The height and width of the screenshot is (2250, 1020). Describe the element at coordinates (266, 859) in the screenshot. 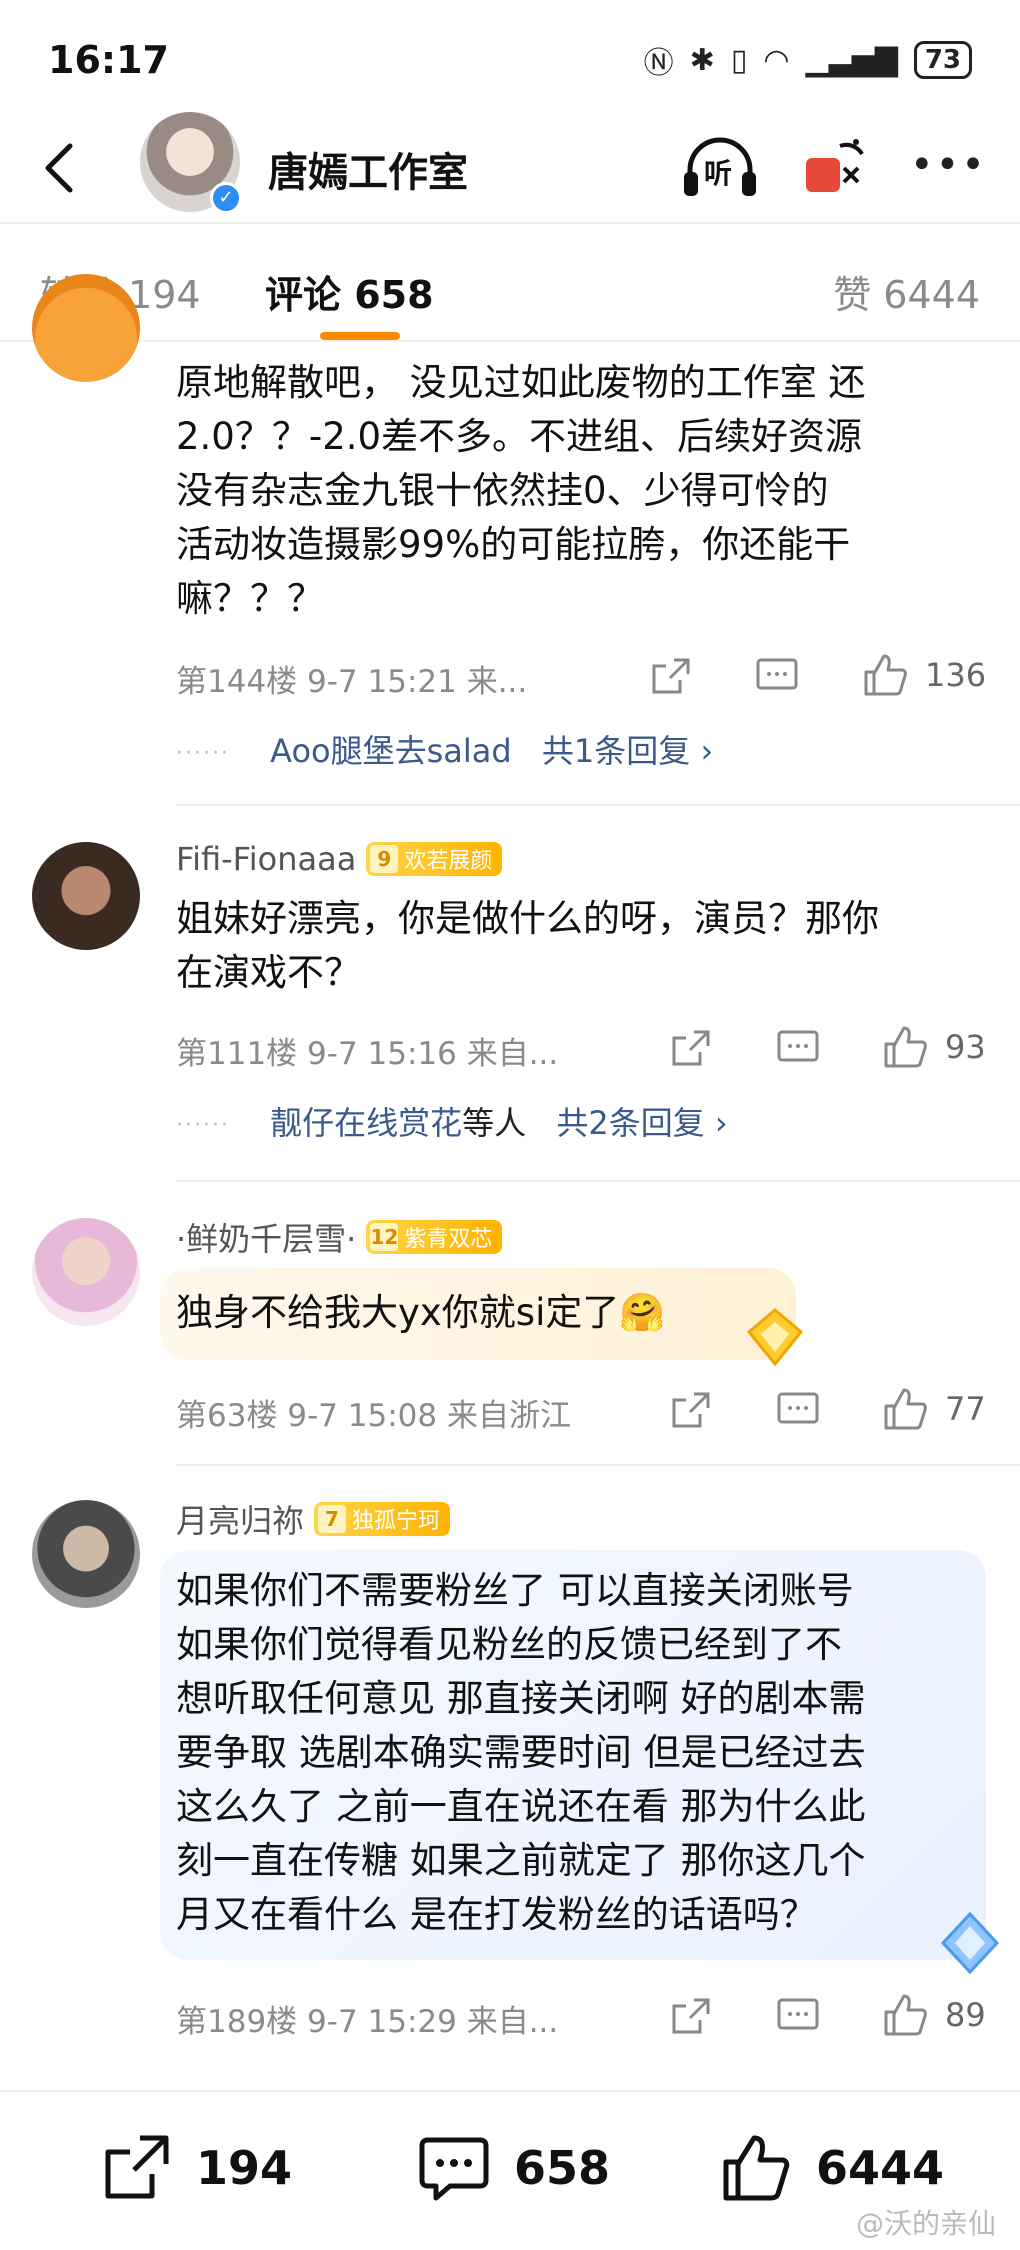

I see `commenter-name: Fifi-Fionaaa` at that location.